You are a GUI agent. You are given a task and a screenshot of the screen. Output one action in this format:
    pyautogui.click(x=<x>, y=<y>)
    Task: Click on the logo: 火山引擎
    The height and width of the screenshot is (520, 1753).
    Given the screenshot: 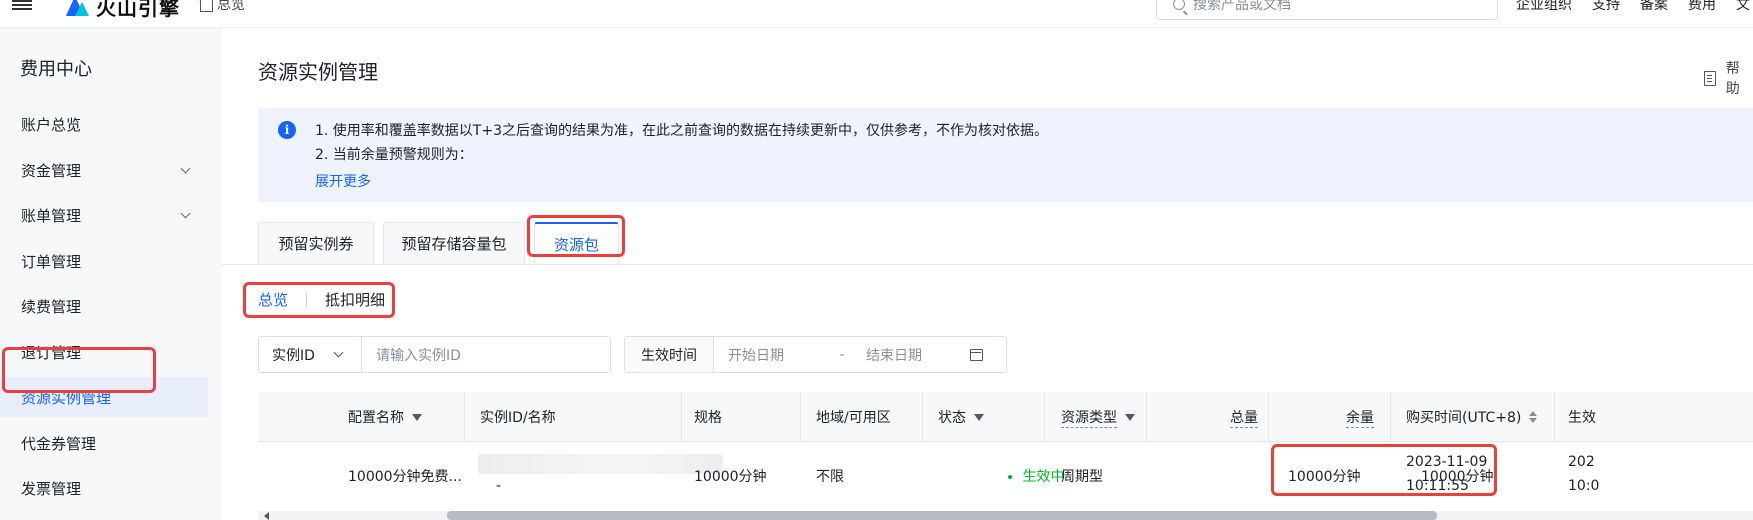 What is the action you would take?
    pyautogui.click(x=122, y=10)
    